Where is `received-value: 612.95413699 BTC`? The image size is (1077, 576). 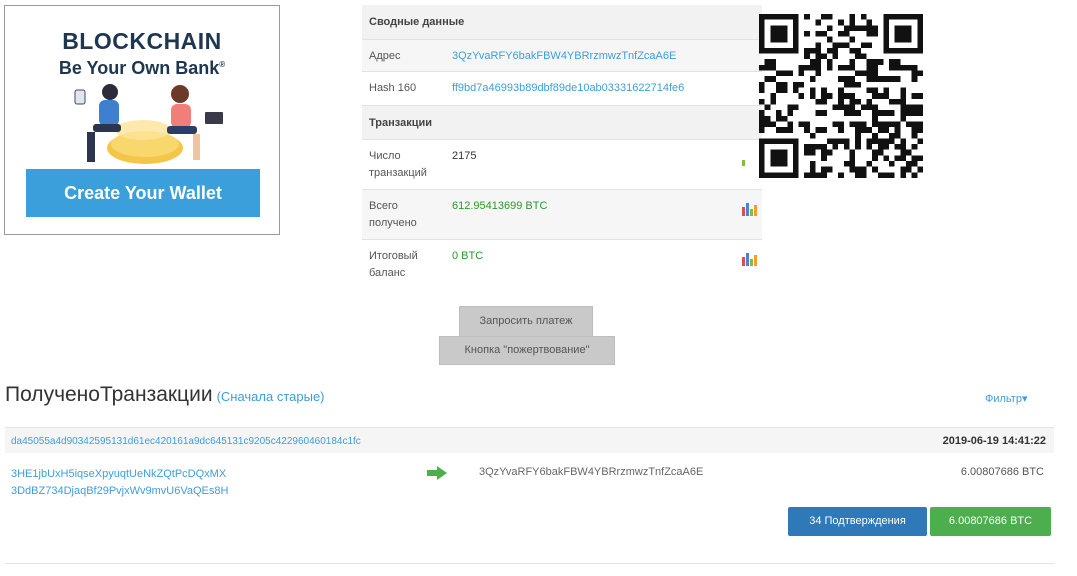
received-value: 612.95413699 BTC is located at coordinates (604, 214).